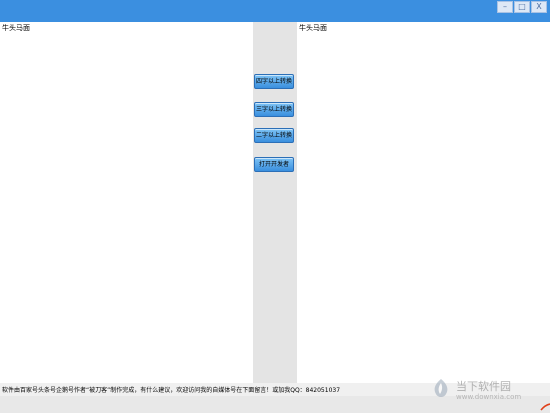  What do you see at coordinates (489, 397) in the screenshot?
I see `watermark-url: www.downxia.com` at bounding box center [489, 397].